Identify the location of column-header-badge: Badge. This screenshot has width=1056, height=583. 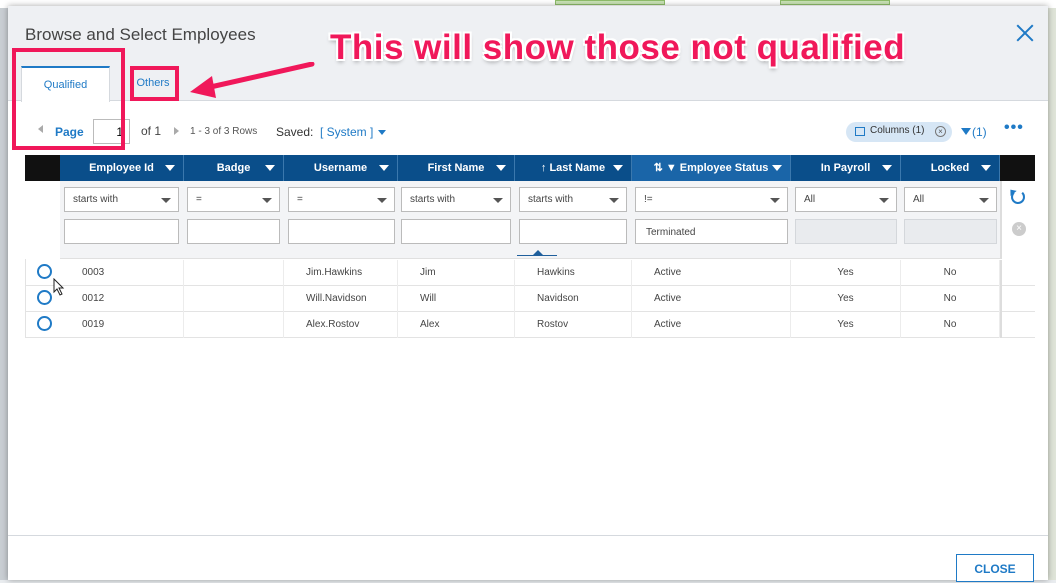
(234, 168).